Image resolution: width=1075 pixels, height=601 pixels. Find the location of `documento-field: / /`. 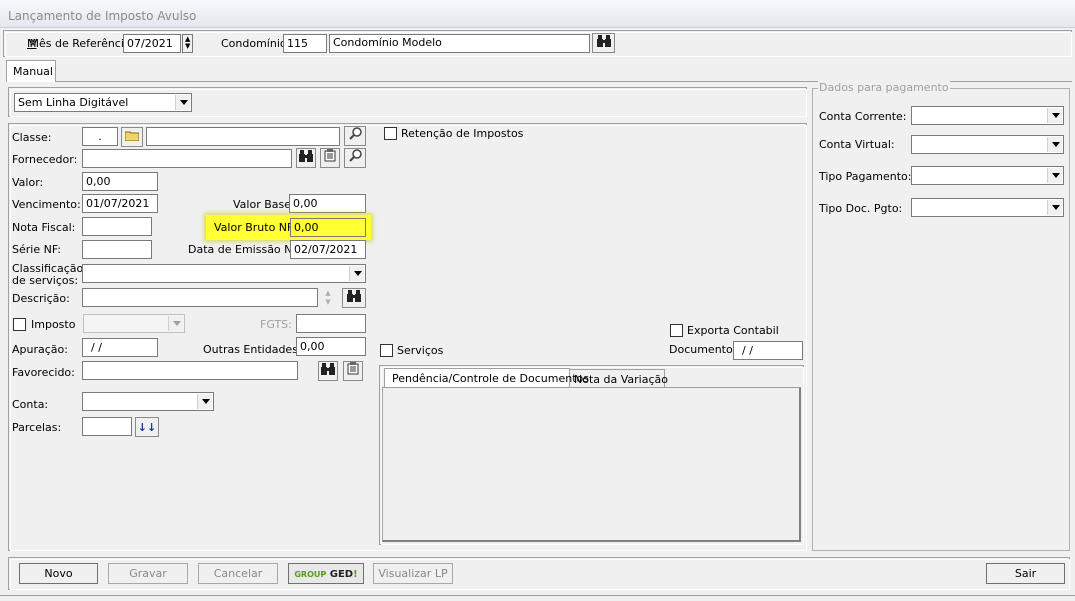

documento-field: / / is located at coordinates (768, 350).